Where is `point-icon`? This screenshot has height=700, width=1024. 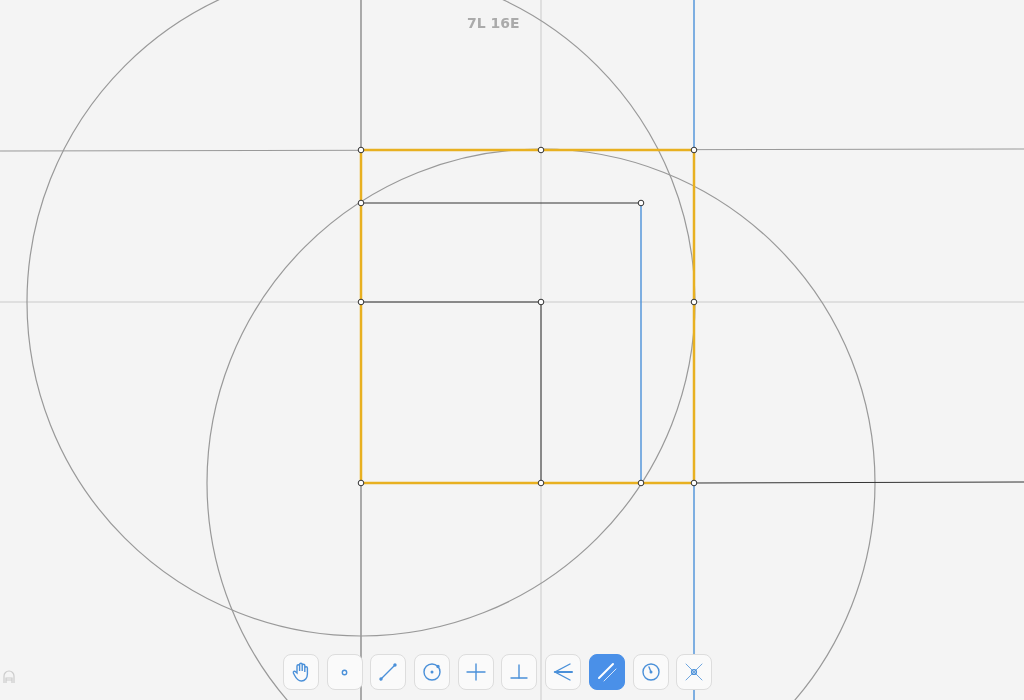 point-icon is located at coordinates (345, 672).